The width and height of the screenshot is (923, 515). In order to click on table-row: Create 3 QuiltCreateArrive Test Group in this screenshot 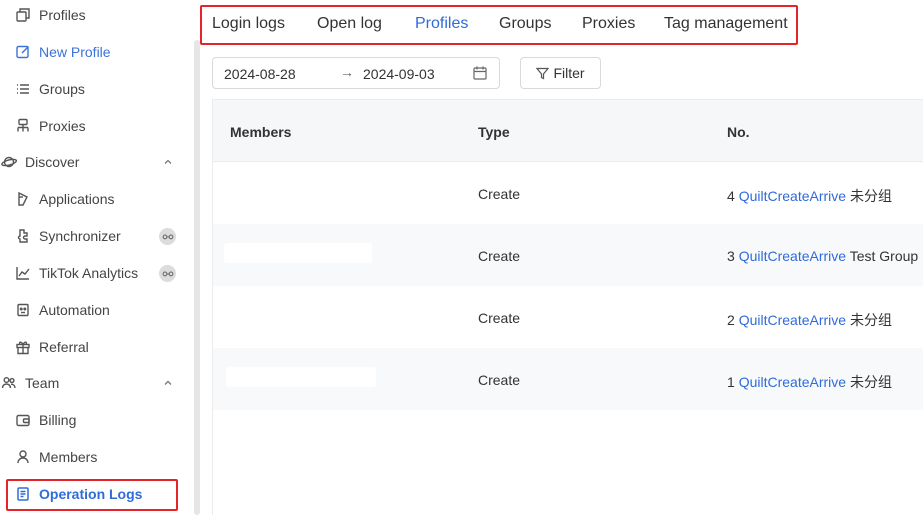, I will do `click(568, 255)`.